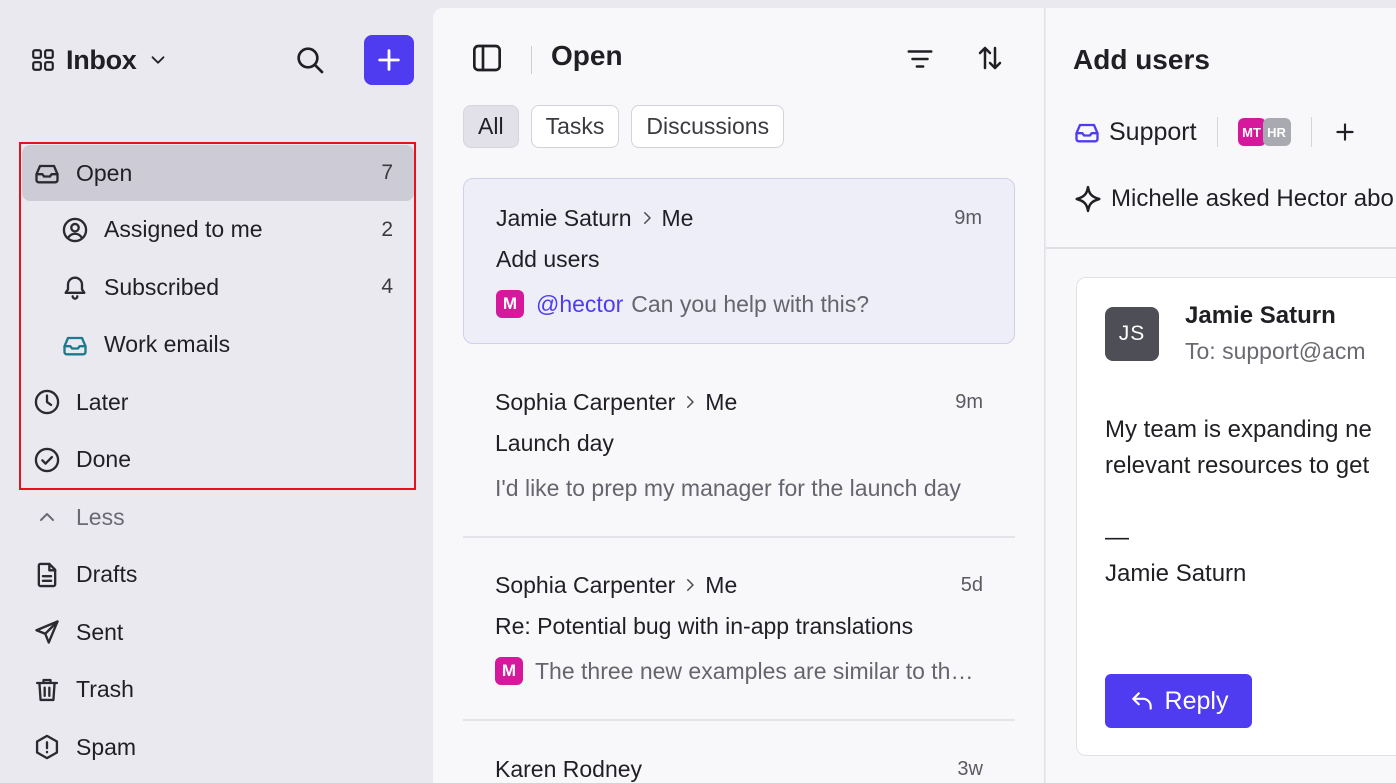 The height and width of the screenshot is (783, 1396). I want to click on check-circle-icon, so click(47, 460).